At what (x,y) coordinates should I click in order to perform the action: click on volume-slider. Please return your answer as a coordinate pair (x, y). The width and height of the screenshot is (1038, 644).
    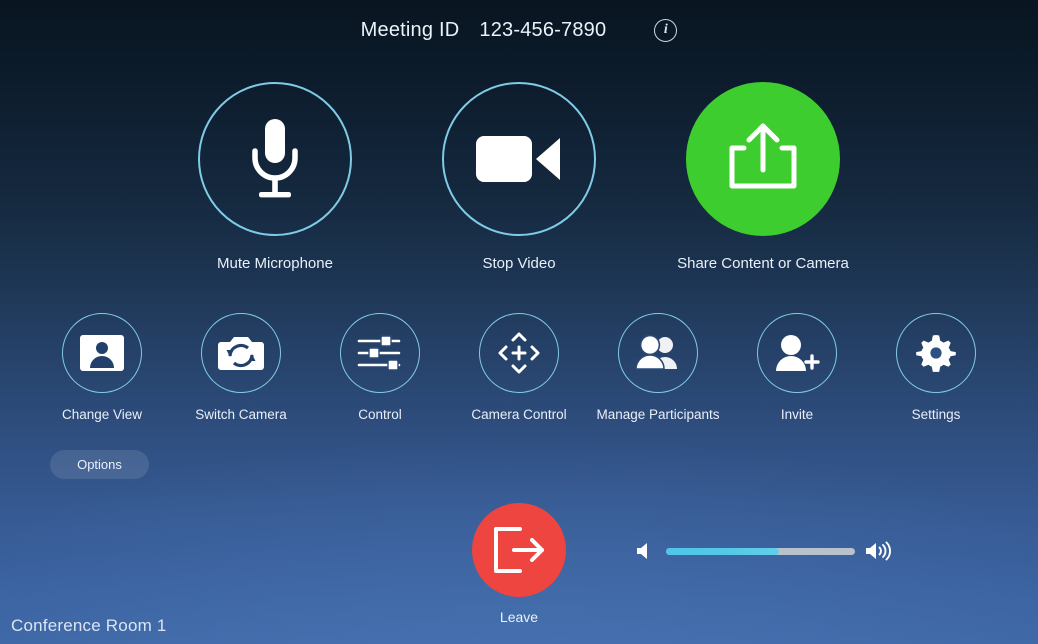
    Looking at the image, I should click on (760, 551).